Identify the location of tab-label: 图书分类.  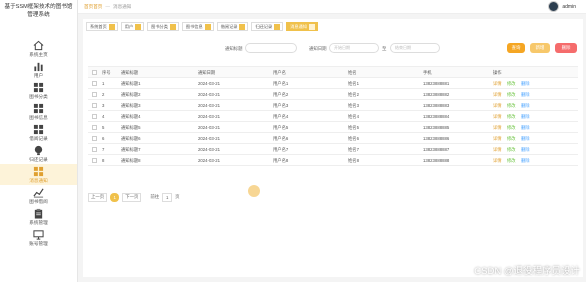
(159, 26).